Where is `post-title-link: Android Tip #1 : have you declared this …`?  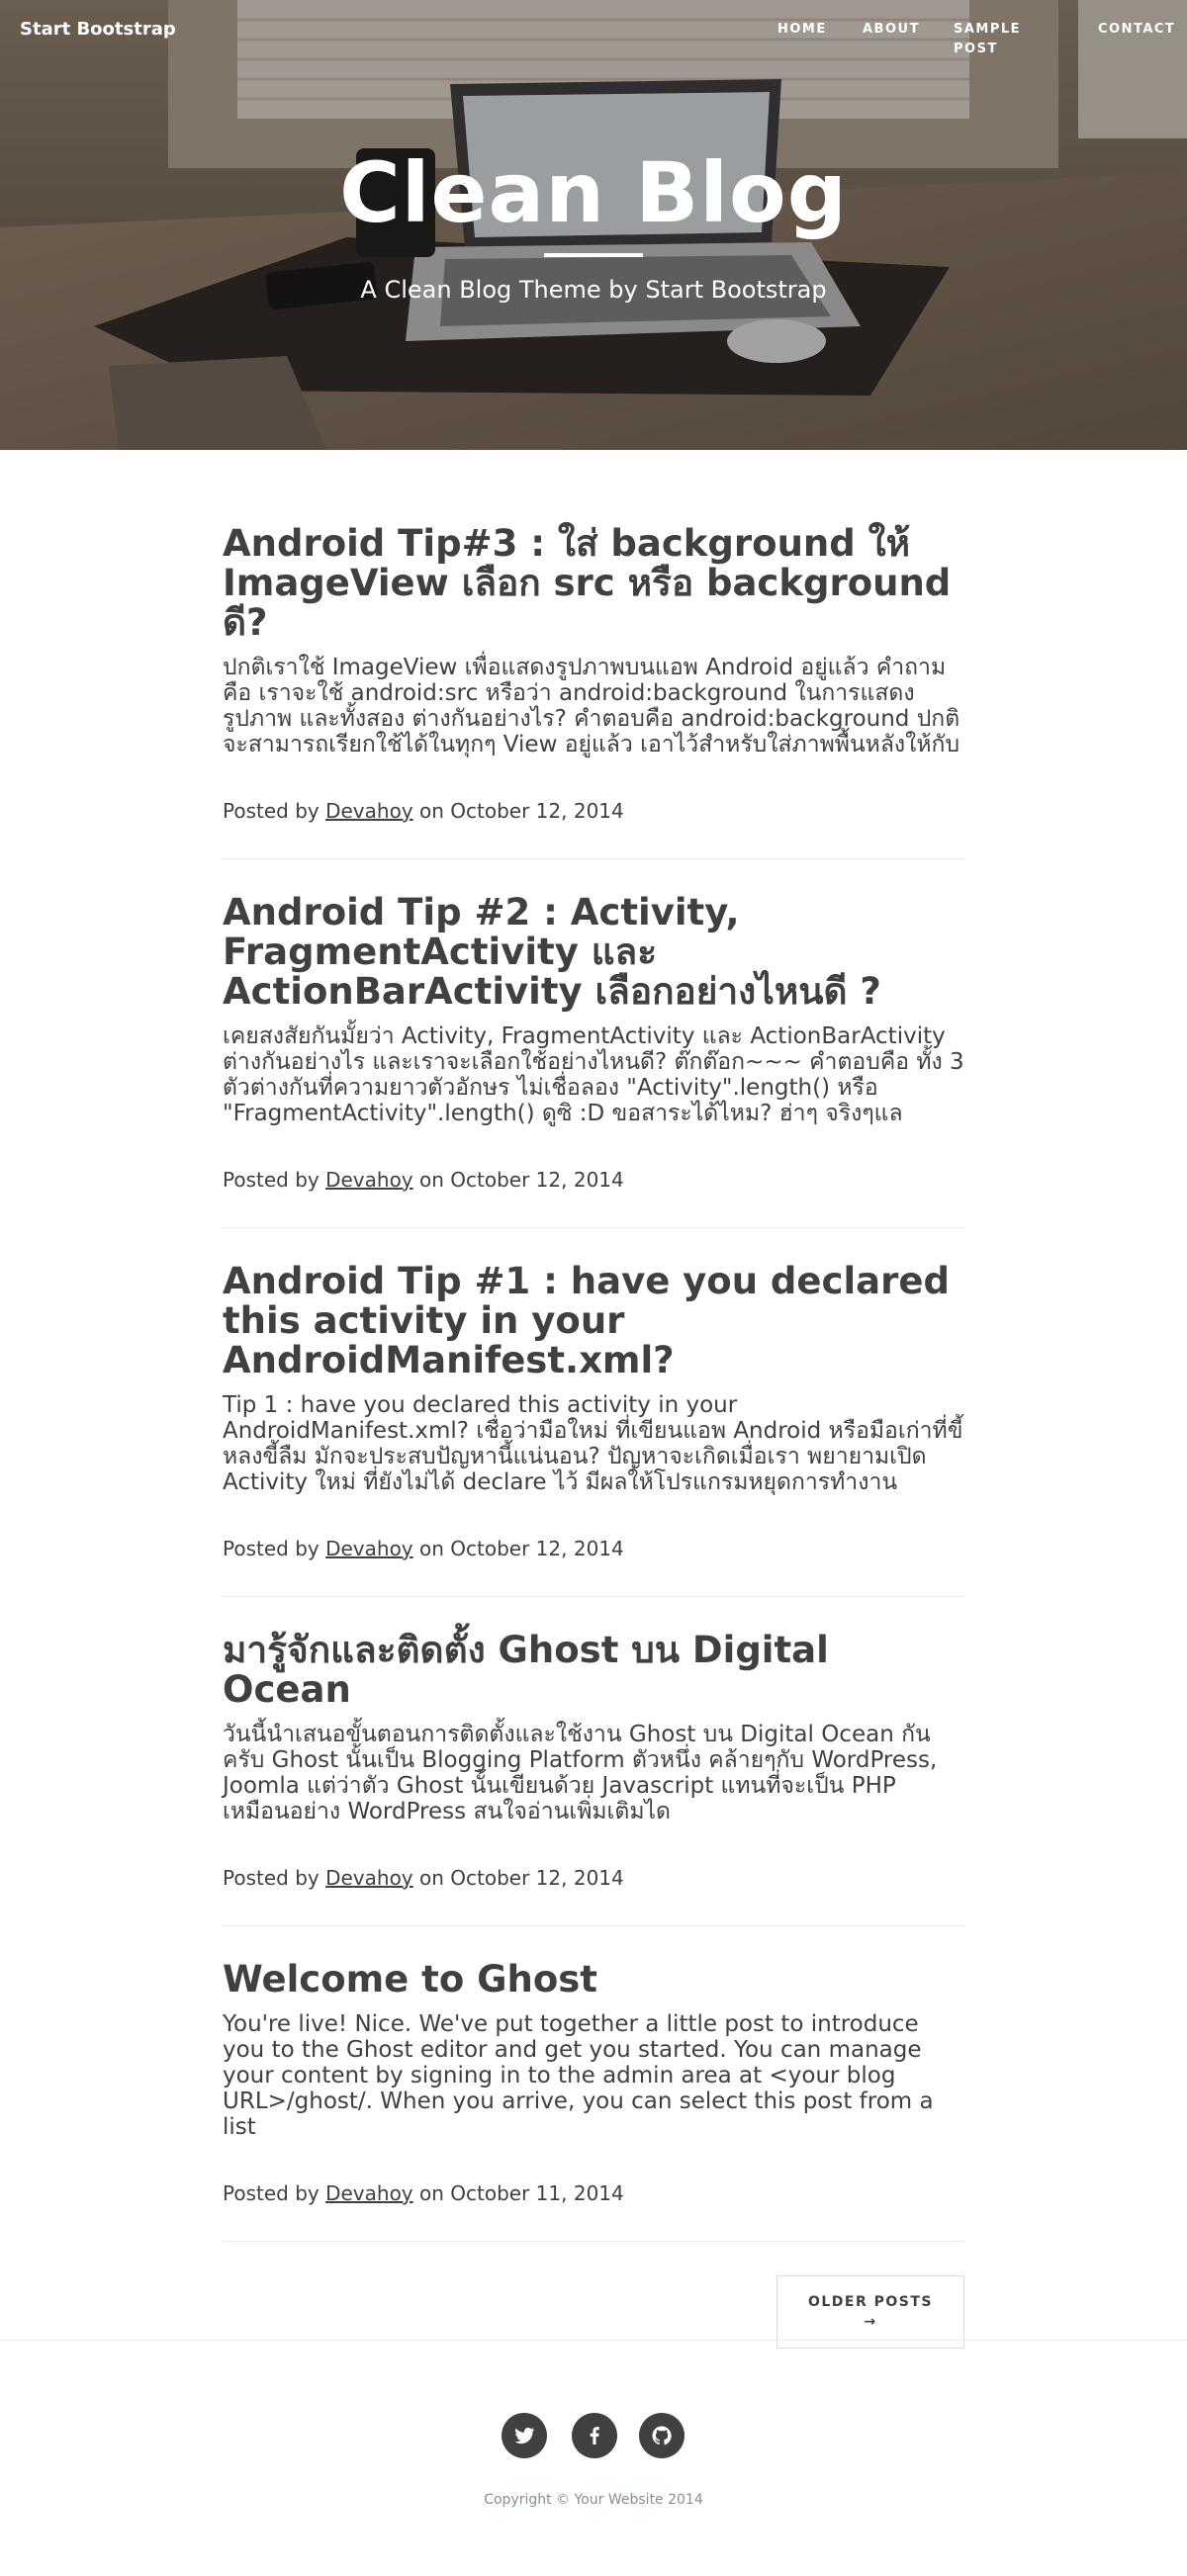 post-title-link: Android Tip #1 : have you declared this … is located at coordinates (593, 1321).